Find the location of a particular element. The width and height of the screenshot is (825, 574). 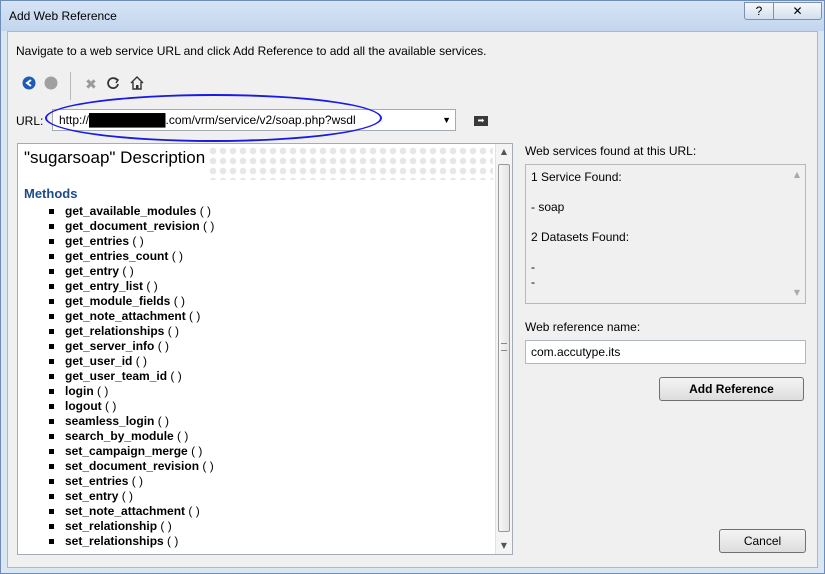

services-scrollbar: ▲ ▼ is located at coordinates (797, 234).